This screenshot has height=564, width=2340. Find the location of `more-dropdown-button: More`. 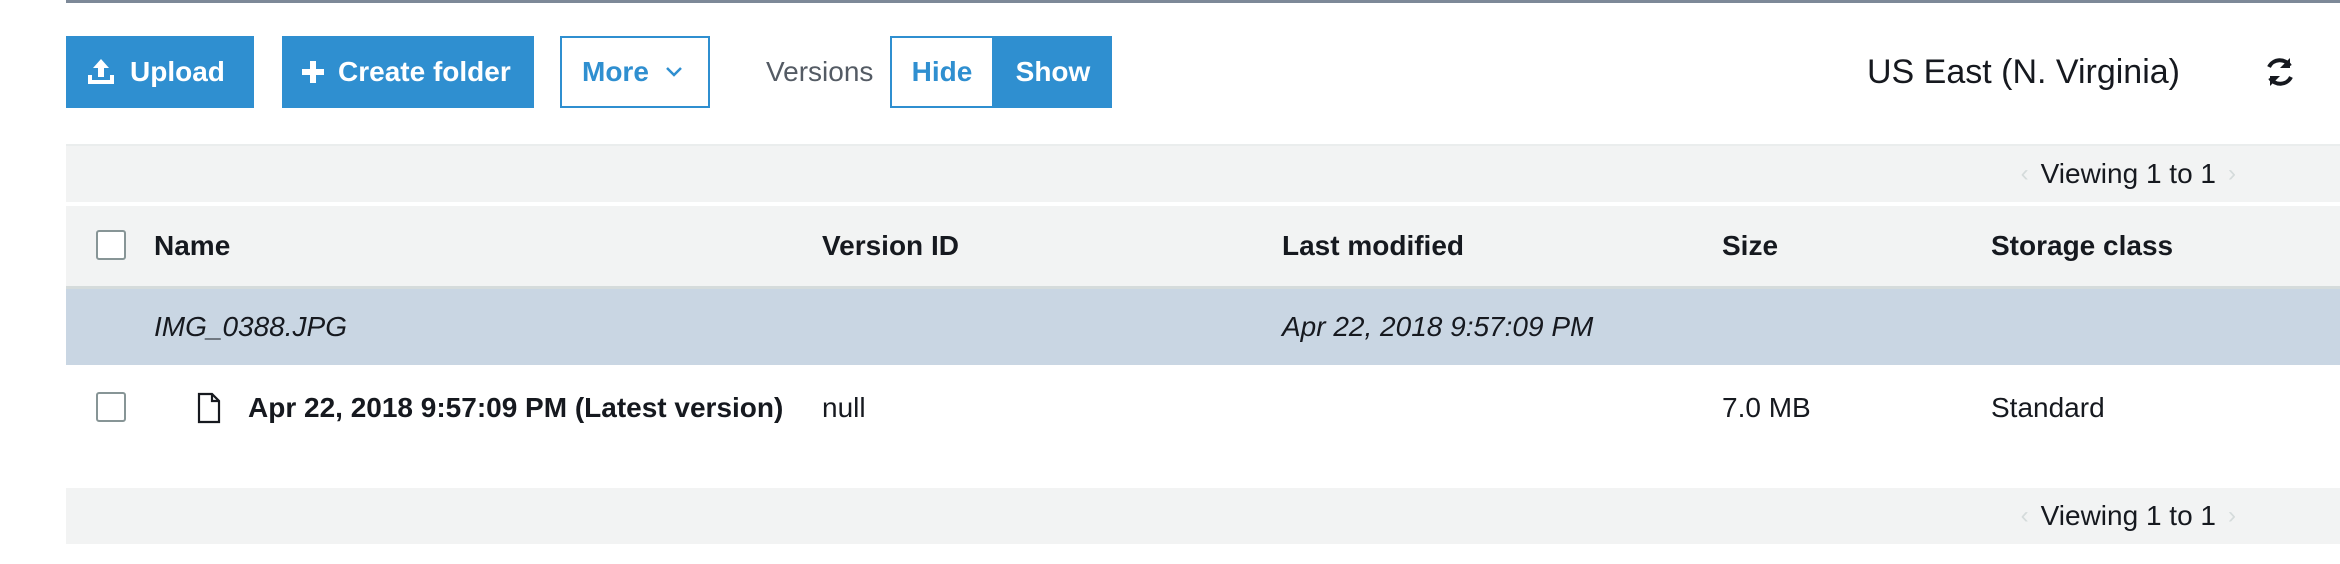

more-dropdown-button: More is located at coordinates (635, 72).